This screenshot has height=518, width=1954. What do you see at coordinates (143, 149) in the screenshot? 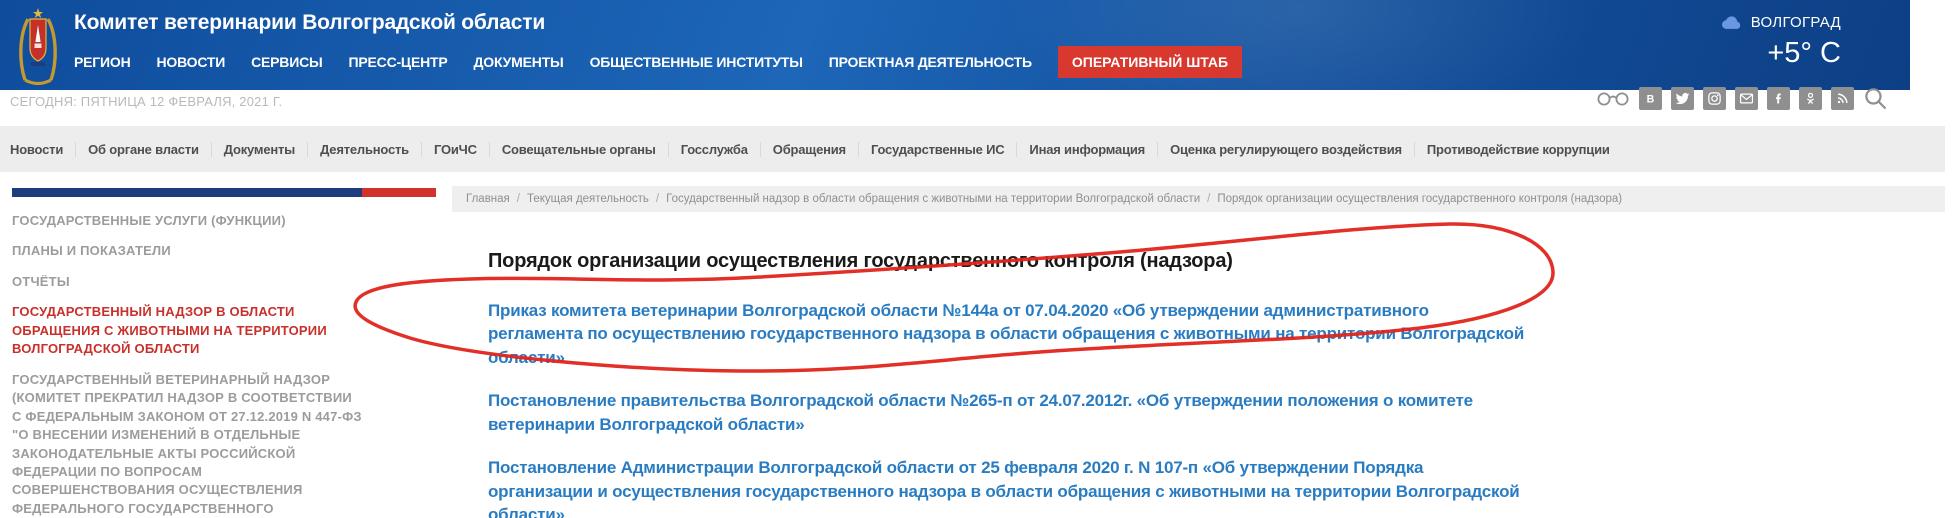
I see `secnav-about-authority: Об органе власти` at bounding box center [143, 149].